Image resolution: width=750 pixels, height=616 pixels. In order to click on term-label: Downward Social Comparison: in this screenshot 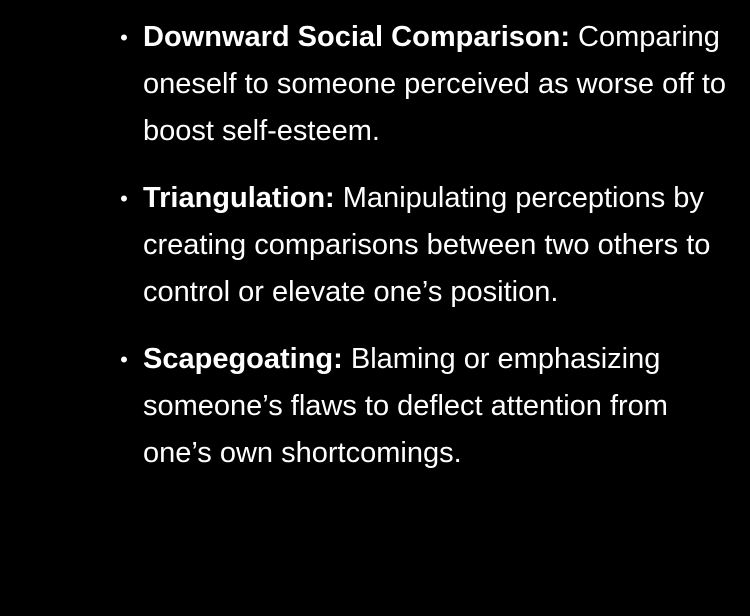, I will do `click(356, 37)`.